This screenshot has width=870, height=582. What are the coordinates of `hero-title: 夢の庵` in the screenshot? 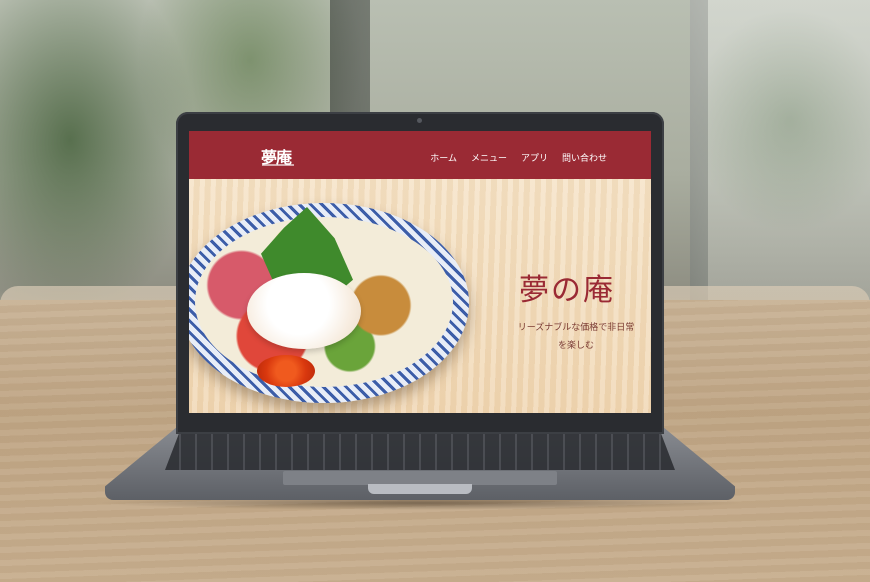 It's located at (567, 290).